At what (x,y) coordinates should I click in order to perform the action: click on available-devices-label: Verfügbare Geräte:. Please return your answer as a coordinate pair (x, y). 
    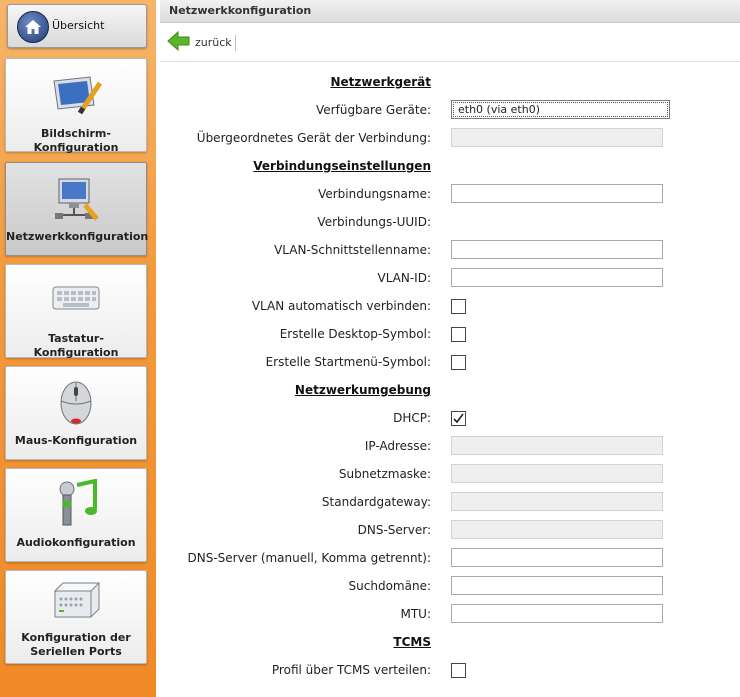
    Looking at the image, I should click on (373, 110).